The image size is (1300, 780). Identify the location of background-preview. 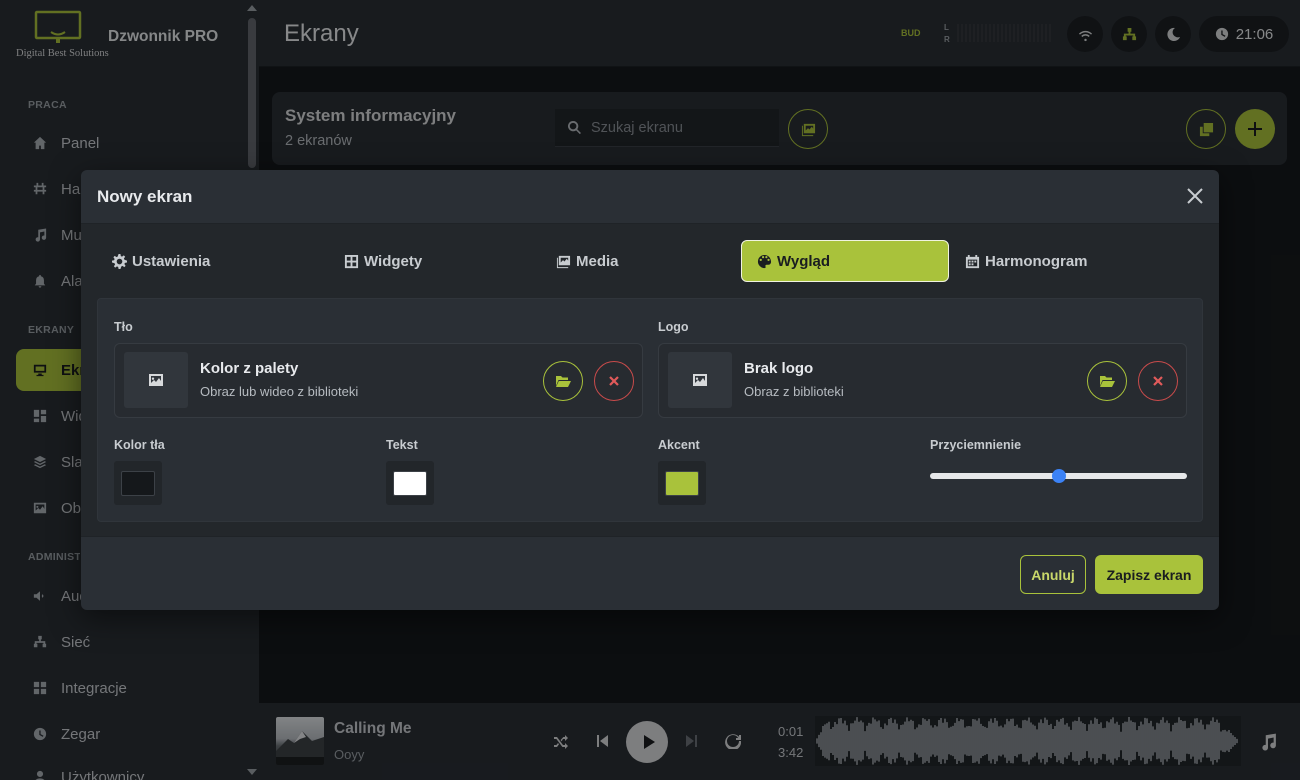
(156, 380).